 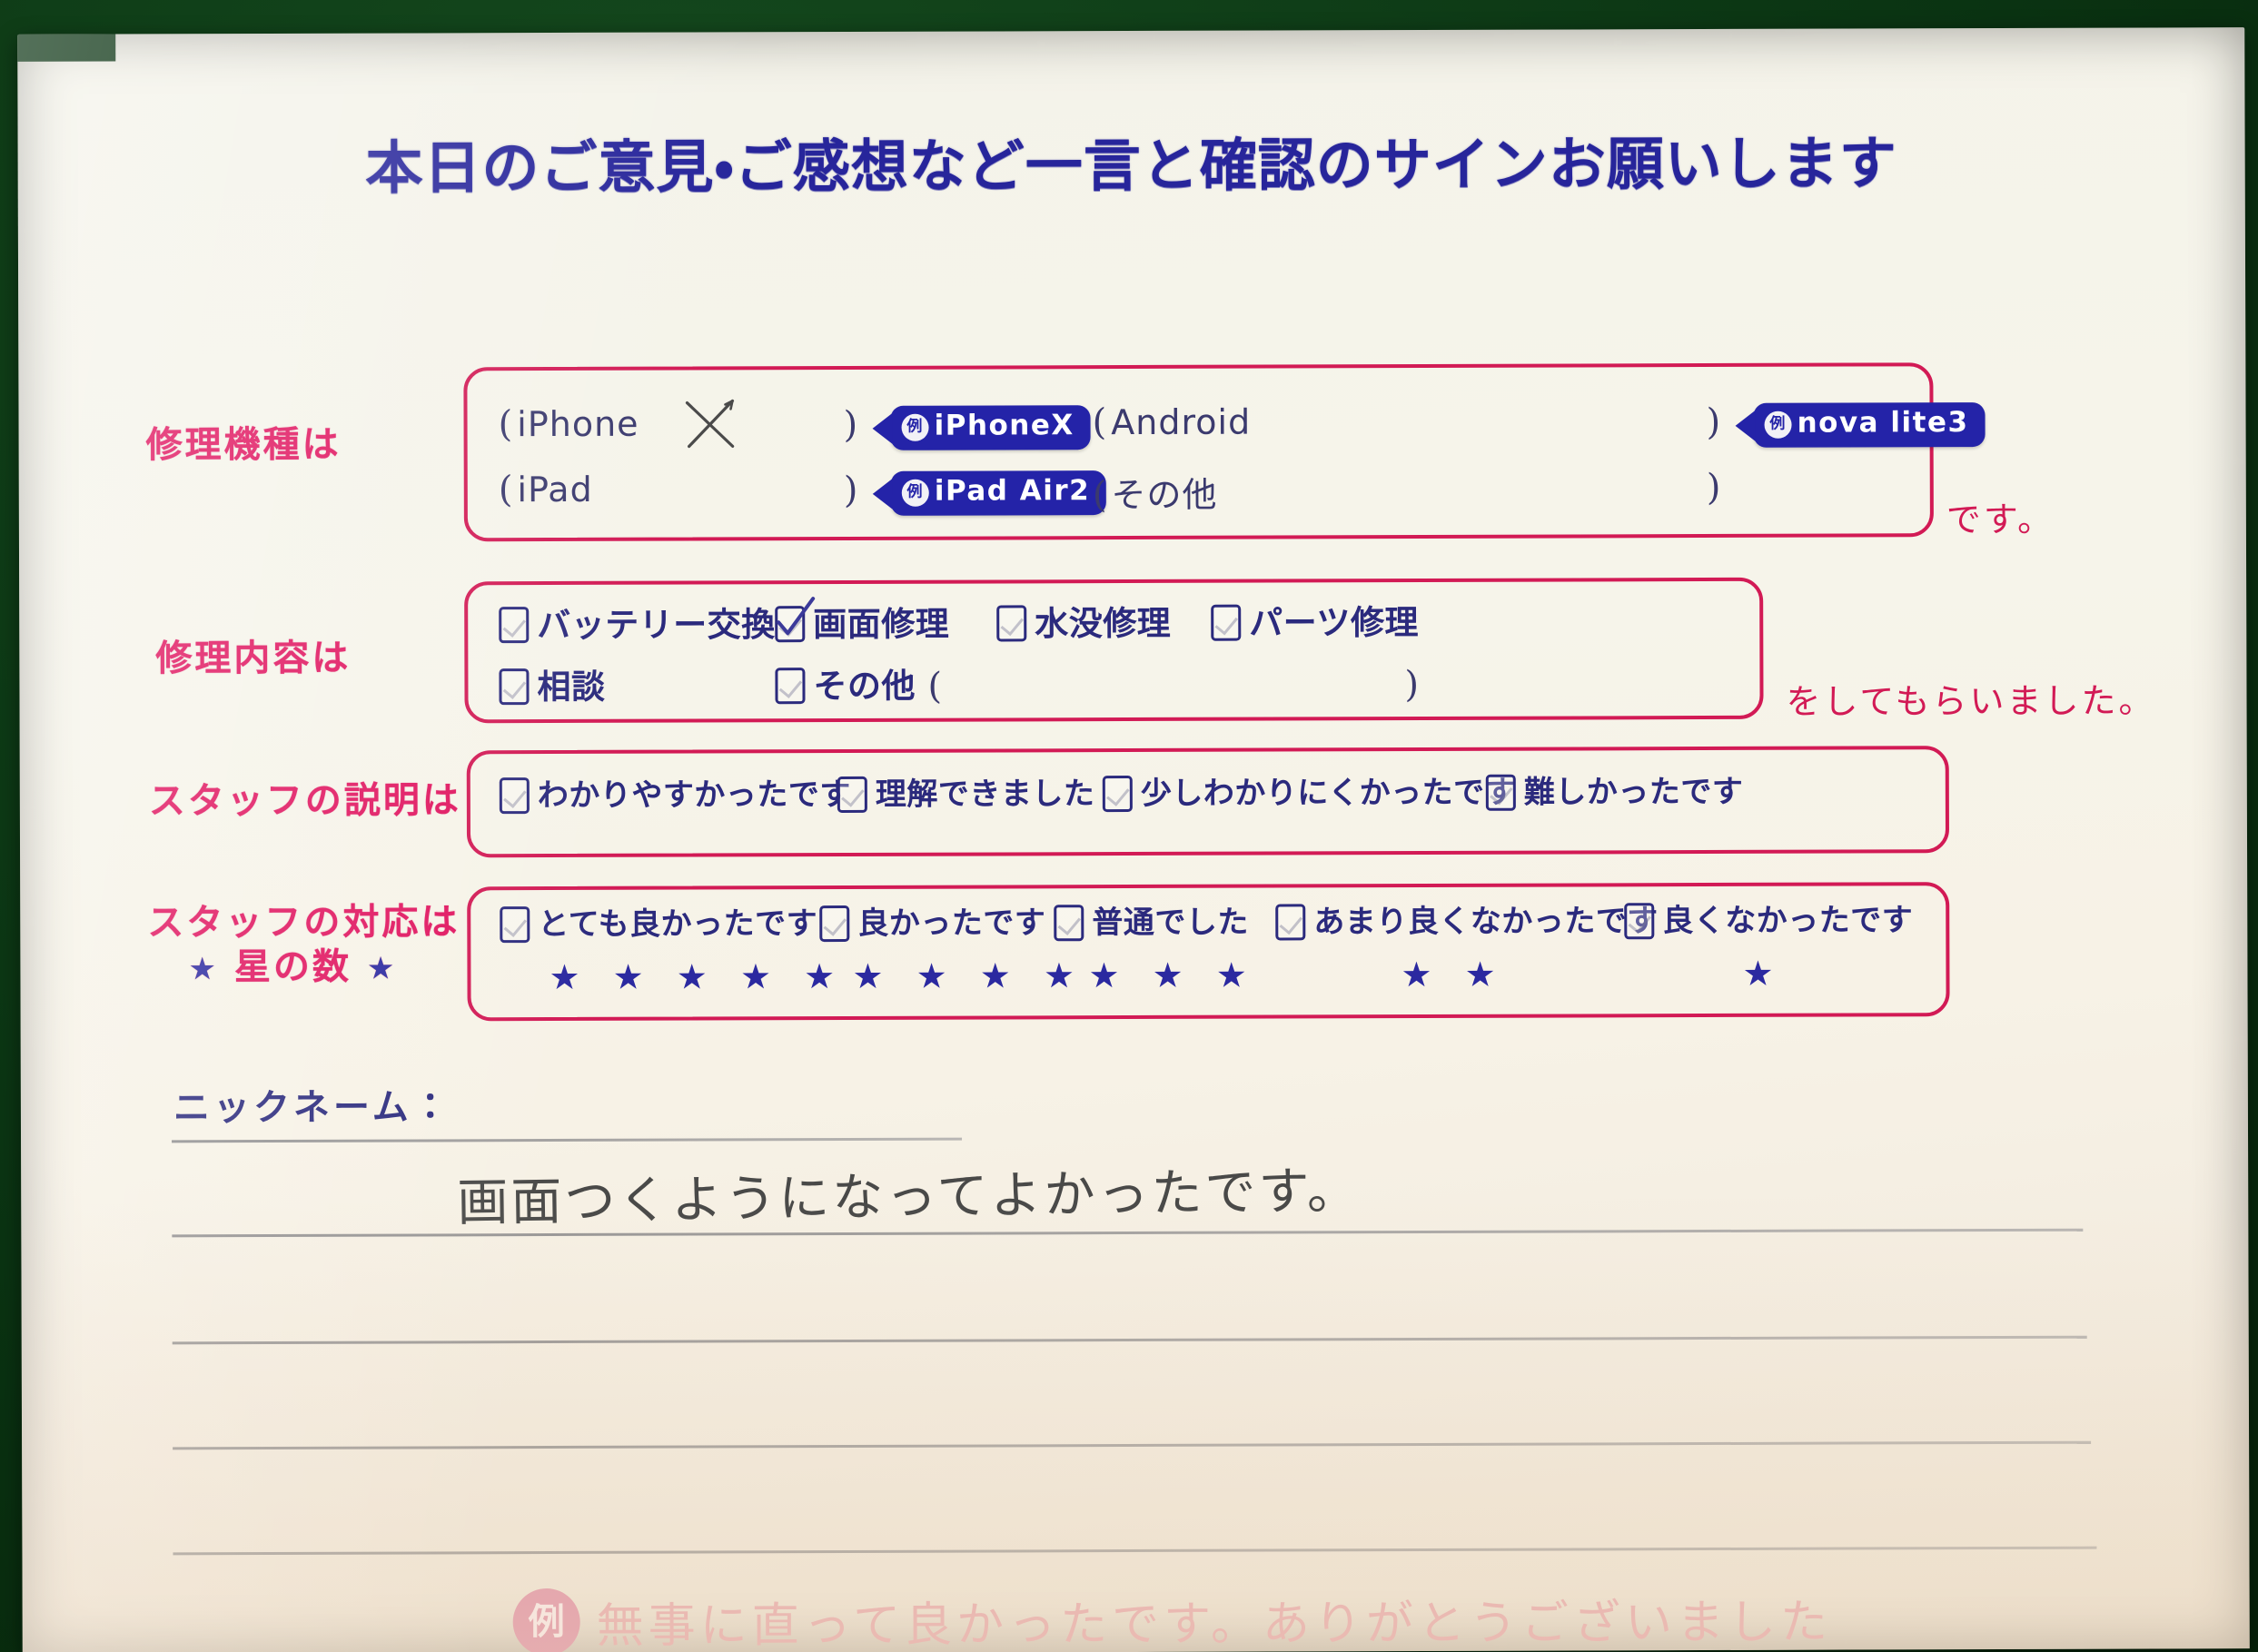 What do you see at coordinates (1971, 701) in the screenshot?
I see `repair-section-suffix: をしてもらいました。` at bounding box center [1971, 701].